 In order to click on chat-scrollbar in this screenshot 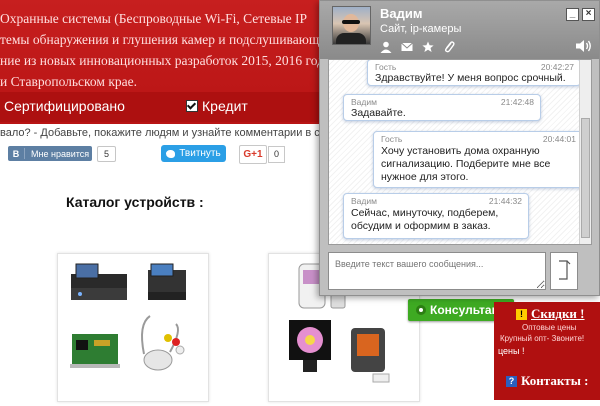, I will do `click(585, 152)`.